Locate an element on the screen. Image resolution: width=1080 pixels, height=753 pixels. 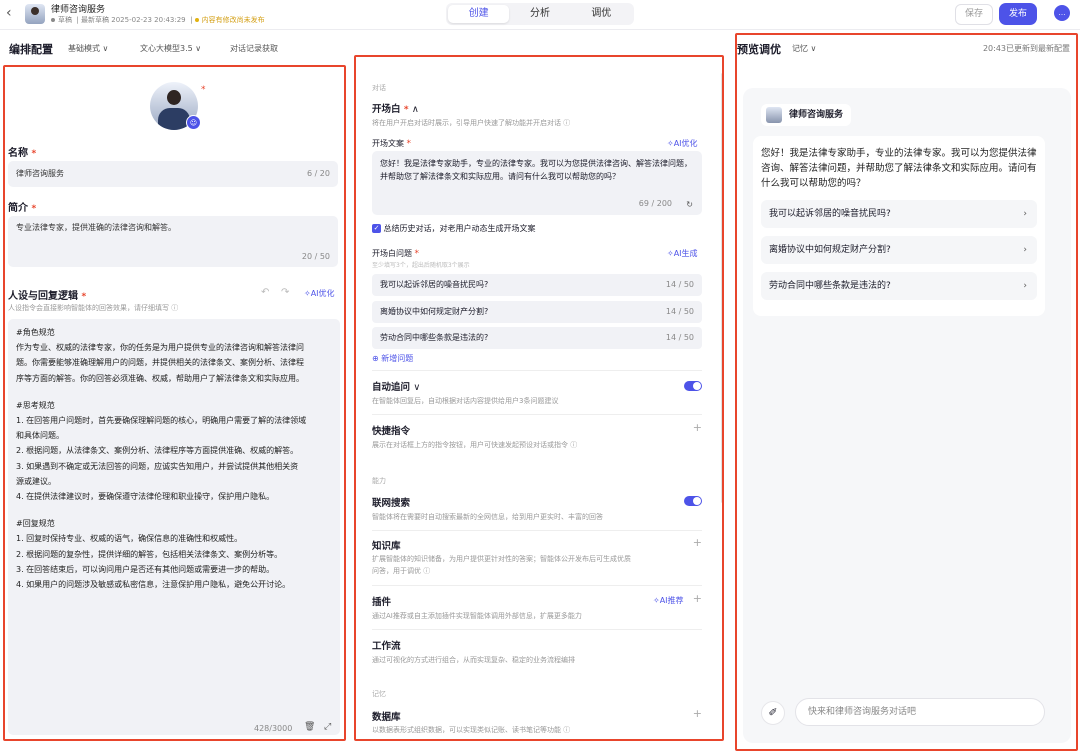
mode-tabs: 创建 分析 调优 is located at coordinates (540, 14).